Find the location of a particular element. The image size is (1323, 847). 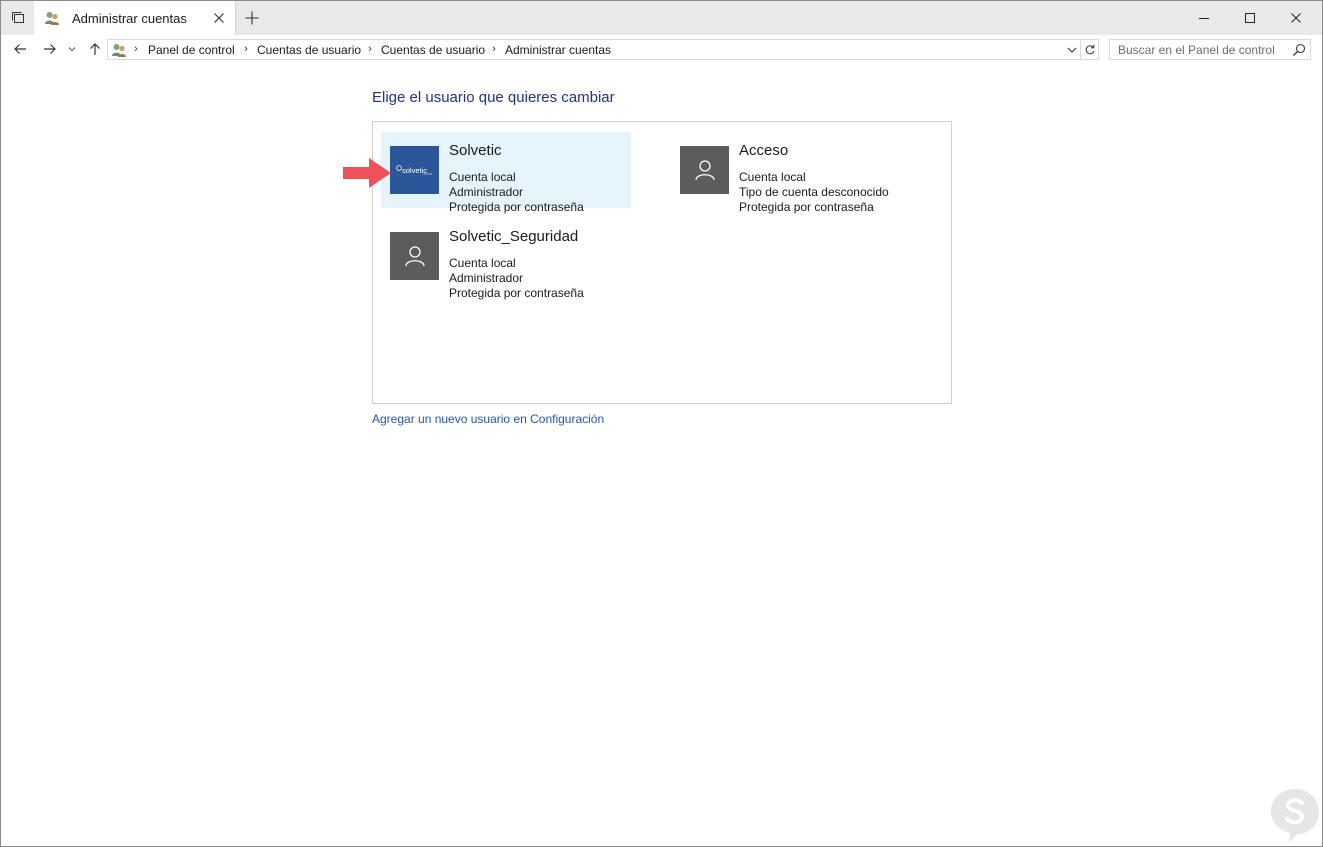

breadcrumb-panel-de-control: Panel de control is located at coordinates (191, 50).